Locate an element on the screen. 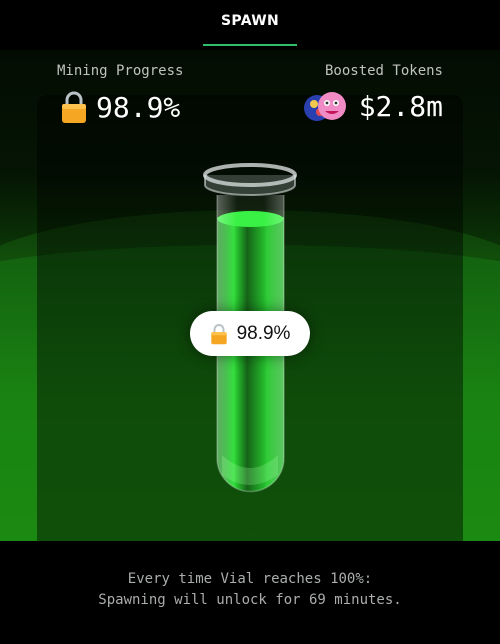 The image size is (500, 644). token-avatars-icon is located at coordinates (325, 107).